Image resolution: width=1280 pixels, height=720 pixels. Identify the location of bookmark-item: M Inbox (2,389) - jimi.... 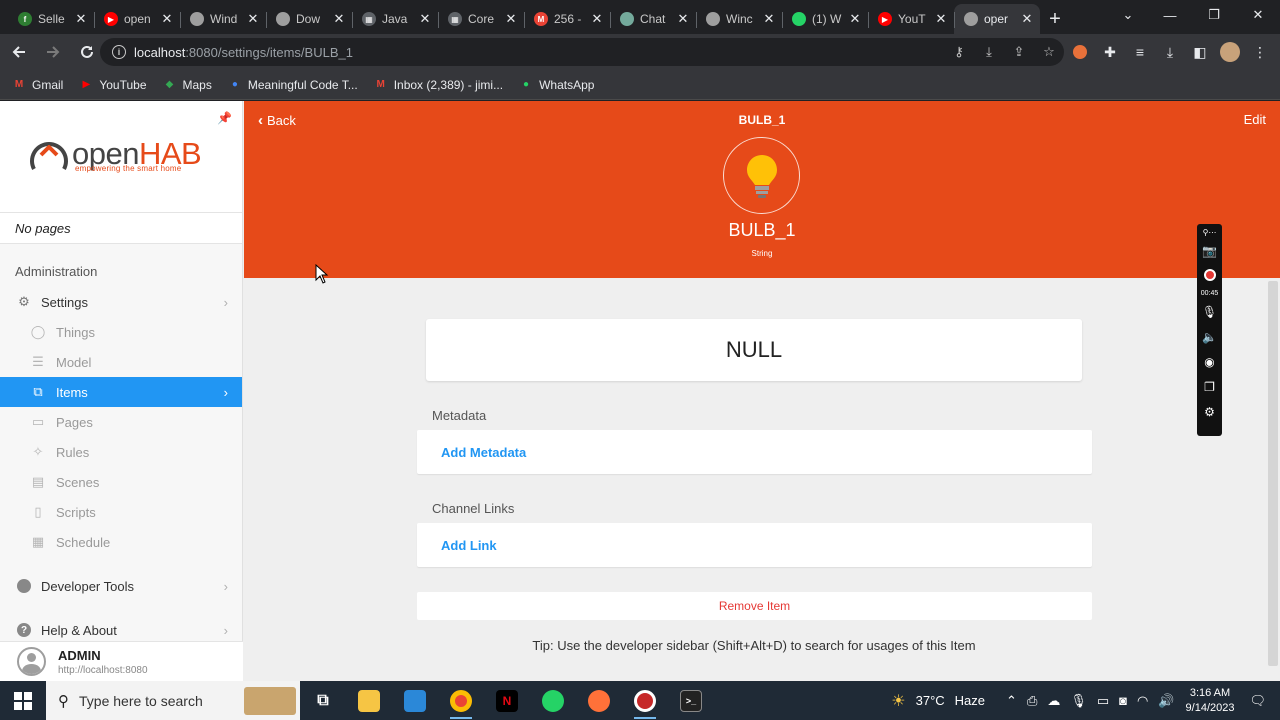
(439, 85).